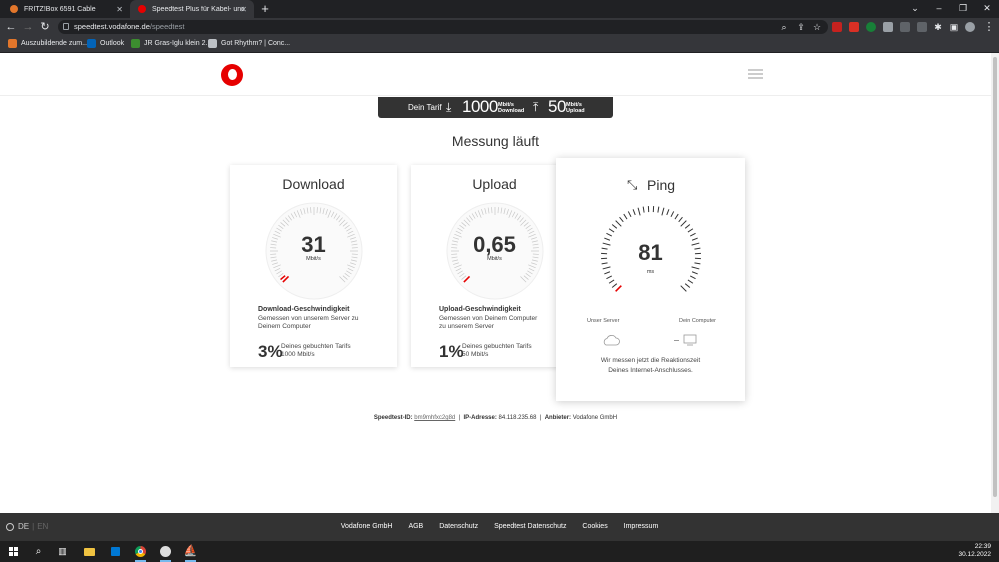 The width and height of the screenshot is (999, 562). Describe the element at coordinates (115, 551) in the screenshot. I see `store-icon` at that location.